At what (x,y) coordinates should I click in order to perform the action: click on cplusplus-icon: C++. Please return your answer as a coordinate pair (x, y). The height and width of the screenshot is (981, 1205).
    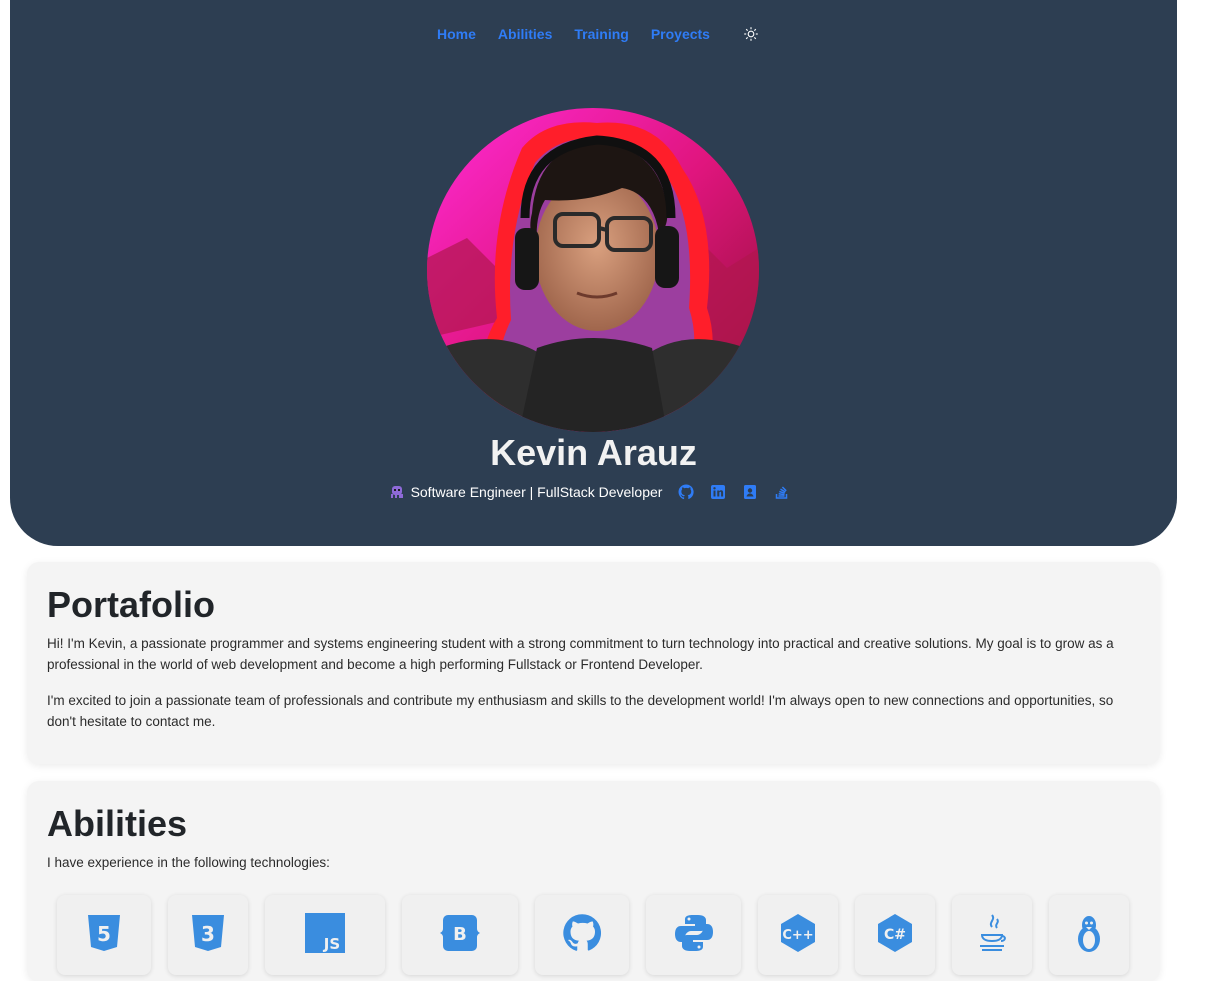
    Looking at the image, I should click on (798, 933).